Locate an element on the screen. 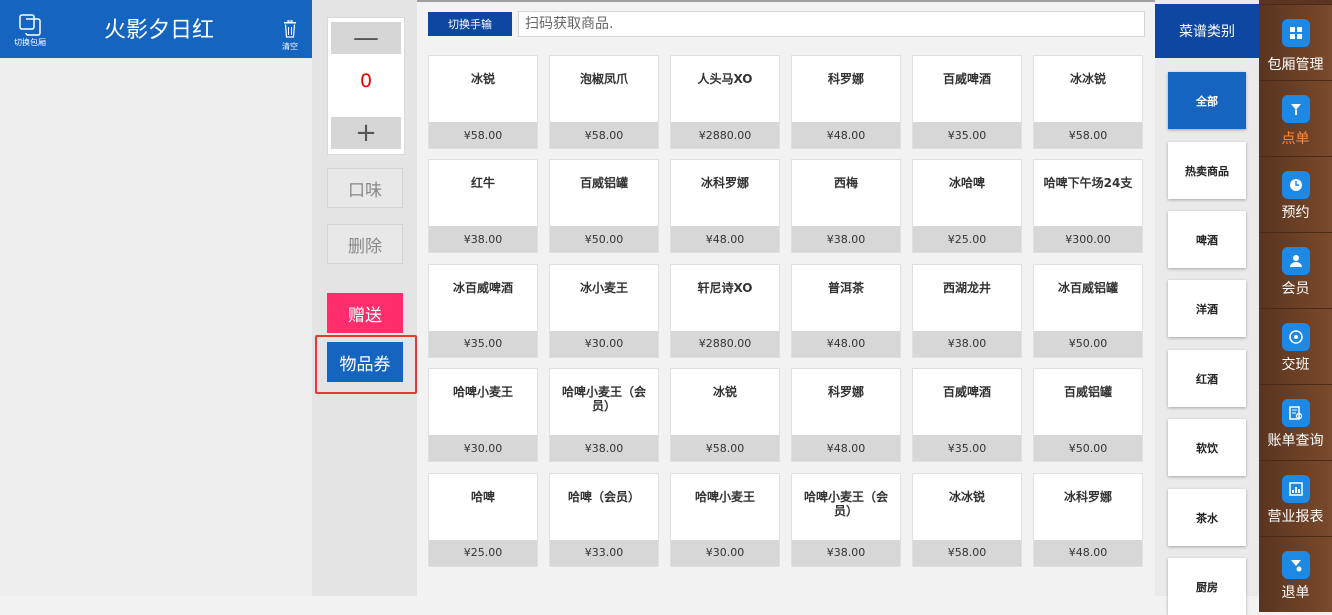 The height and width of the screenshot is (615, 1332). category-item: 全部 is located at coordinates (1207, 100).